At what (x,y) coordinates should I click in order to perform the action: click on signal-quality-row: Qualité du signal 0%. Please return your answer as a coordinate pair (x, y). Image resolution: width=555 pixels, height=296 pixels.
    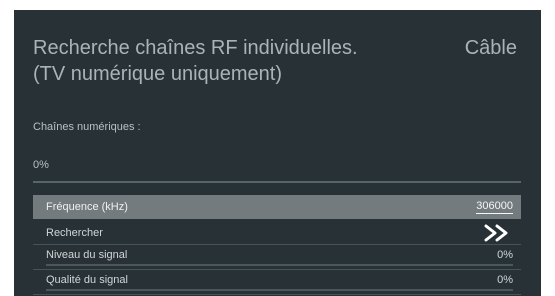
    Looking at the image, I should click on (277, 283).